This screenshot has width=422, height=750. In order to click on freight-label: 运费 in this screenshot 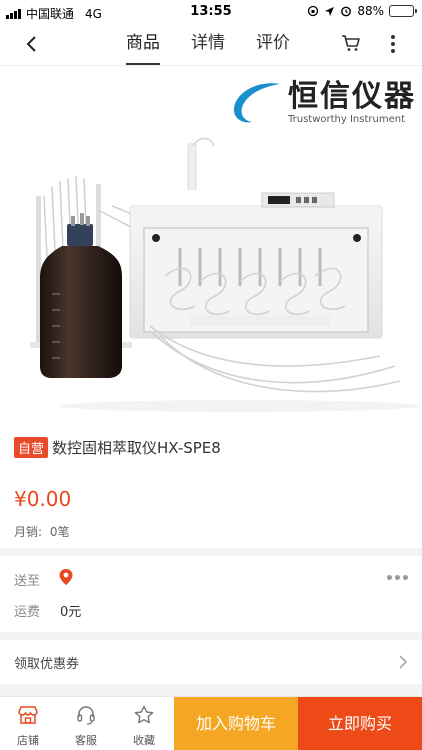, I will do `click(27, 612)`.